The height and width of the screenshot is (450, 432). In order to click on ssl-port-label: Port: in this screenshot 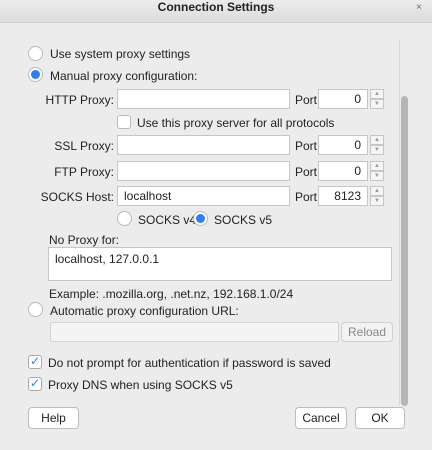, I will do `click(308, 146)`.